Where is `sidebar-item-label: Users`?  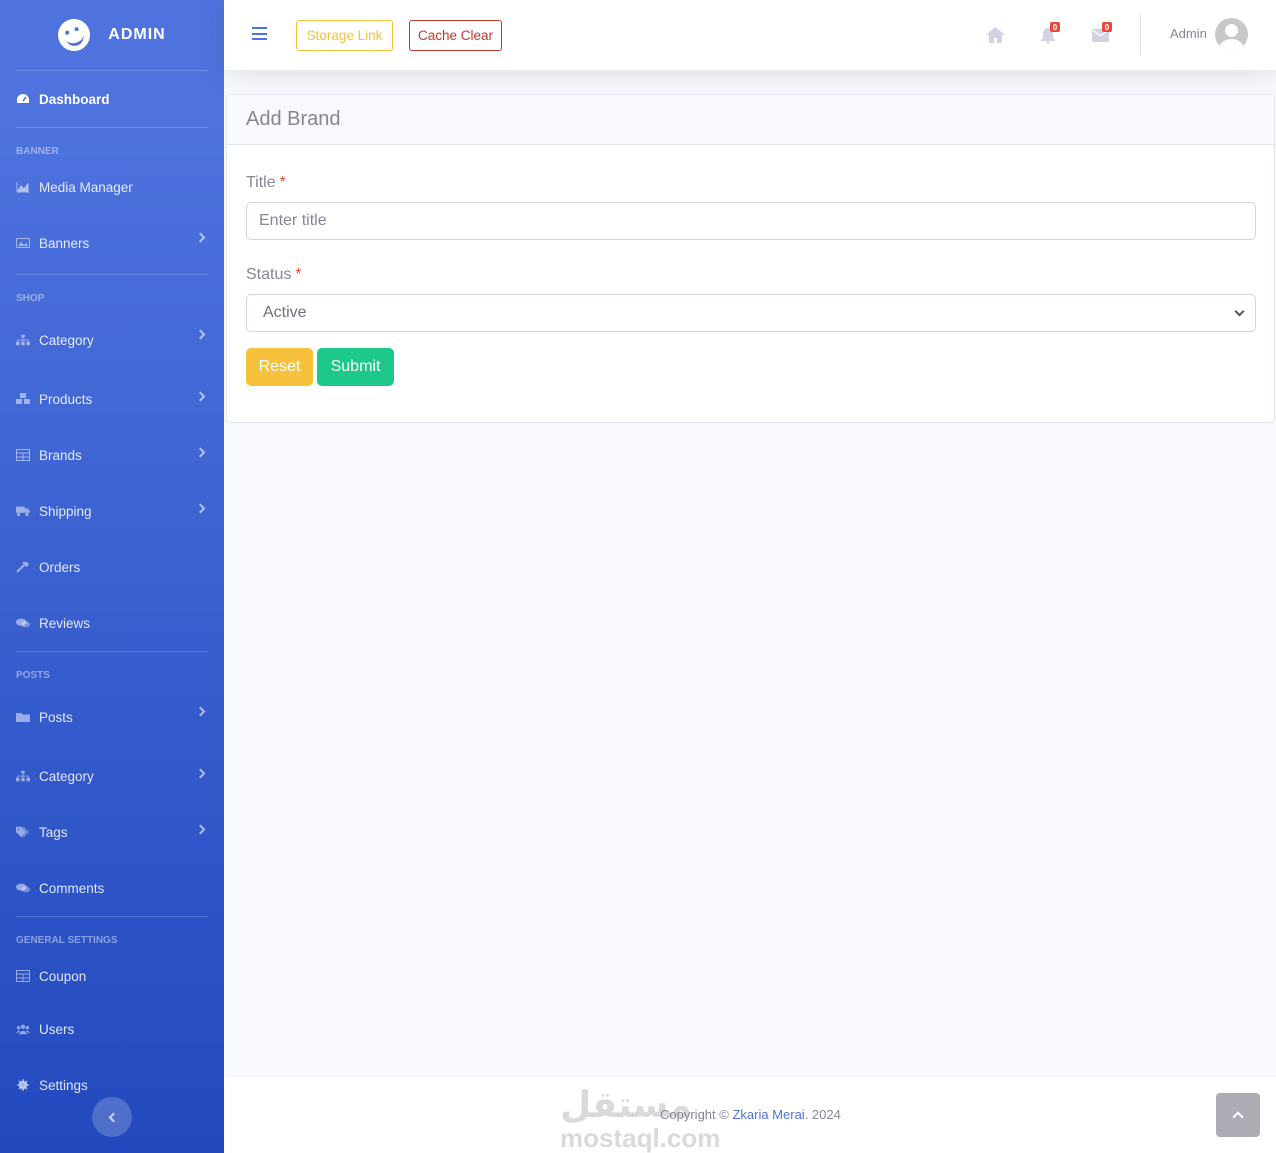
sidebar-item-label: Users is located at coordinates (57, 1029).